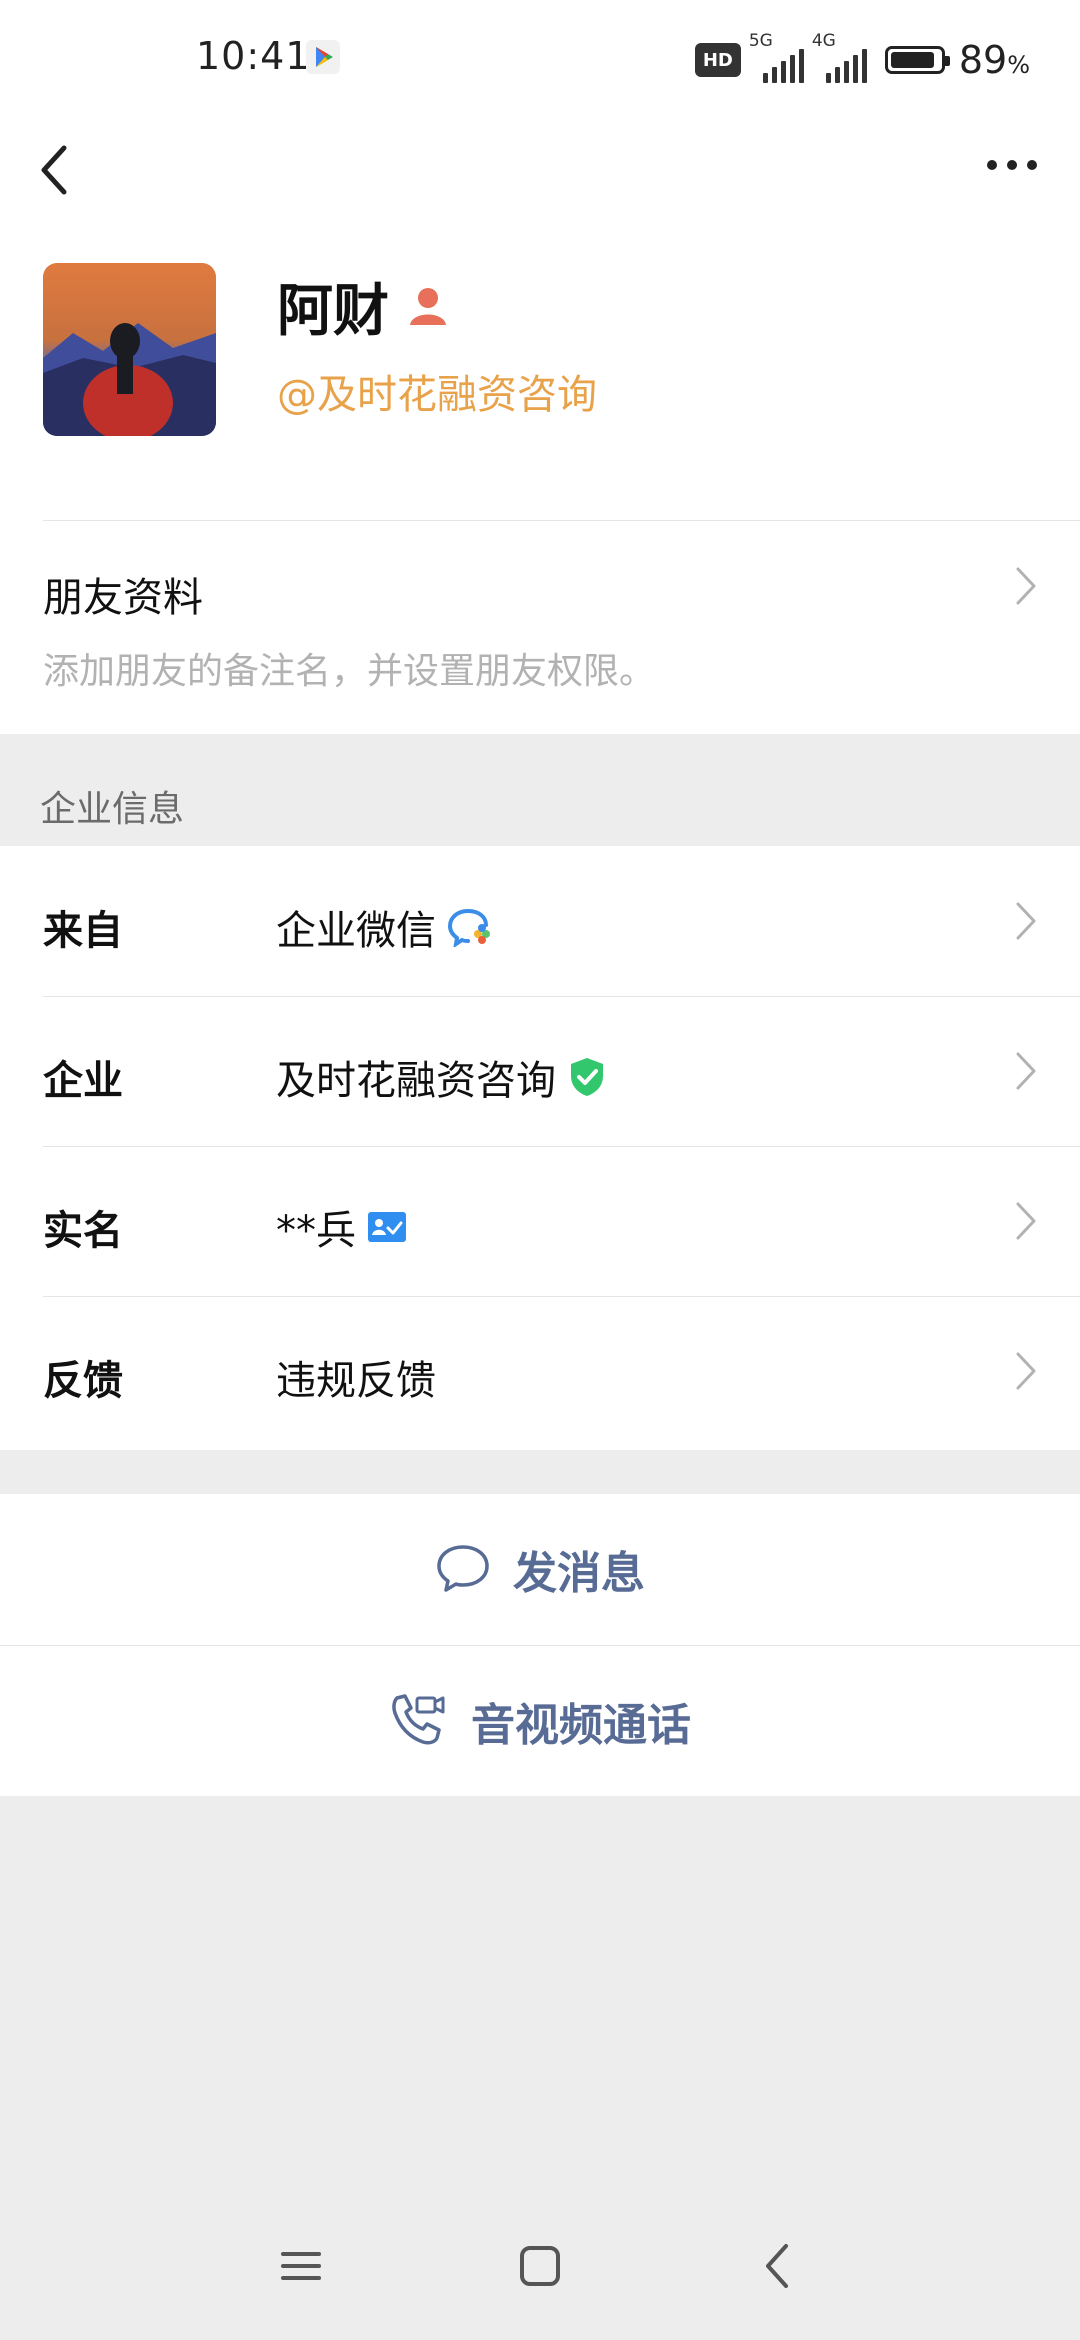  I want to click on nav-back-button, so click(778, 2270).